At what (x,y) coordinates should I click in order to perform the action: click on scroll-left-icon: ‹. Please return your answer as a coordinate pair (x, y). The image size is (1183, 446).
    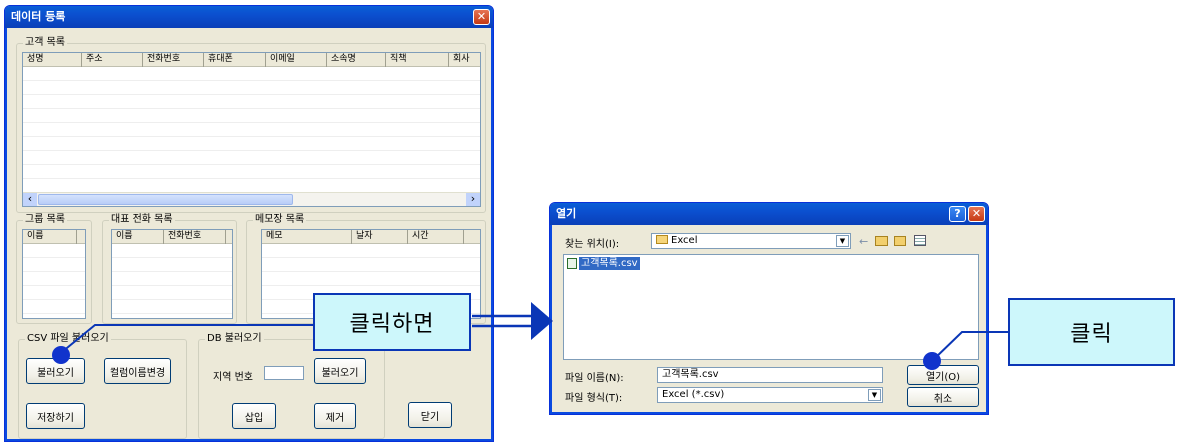
    Looking at the image, I should click on (30, 199).